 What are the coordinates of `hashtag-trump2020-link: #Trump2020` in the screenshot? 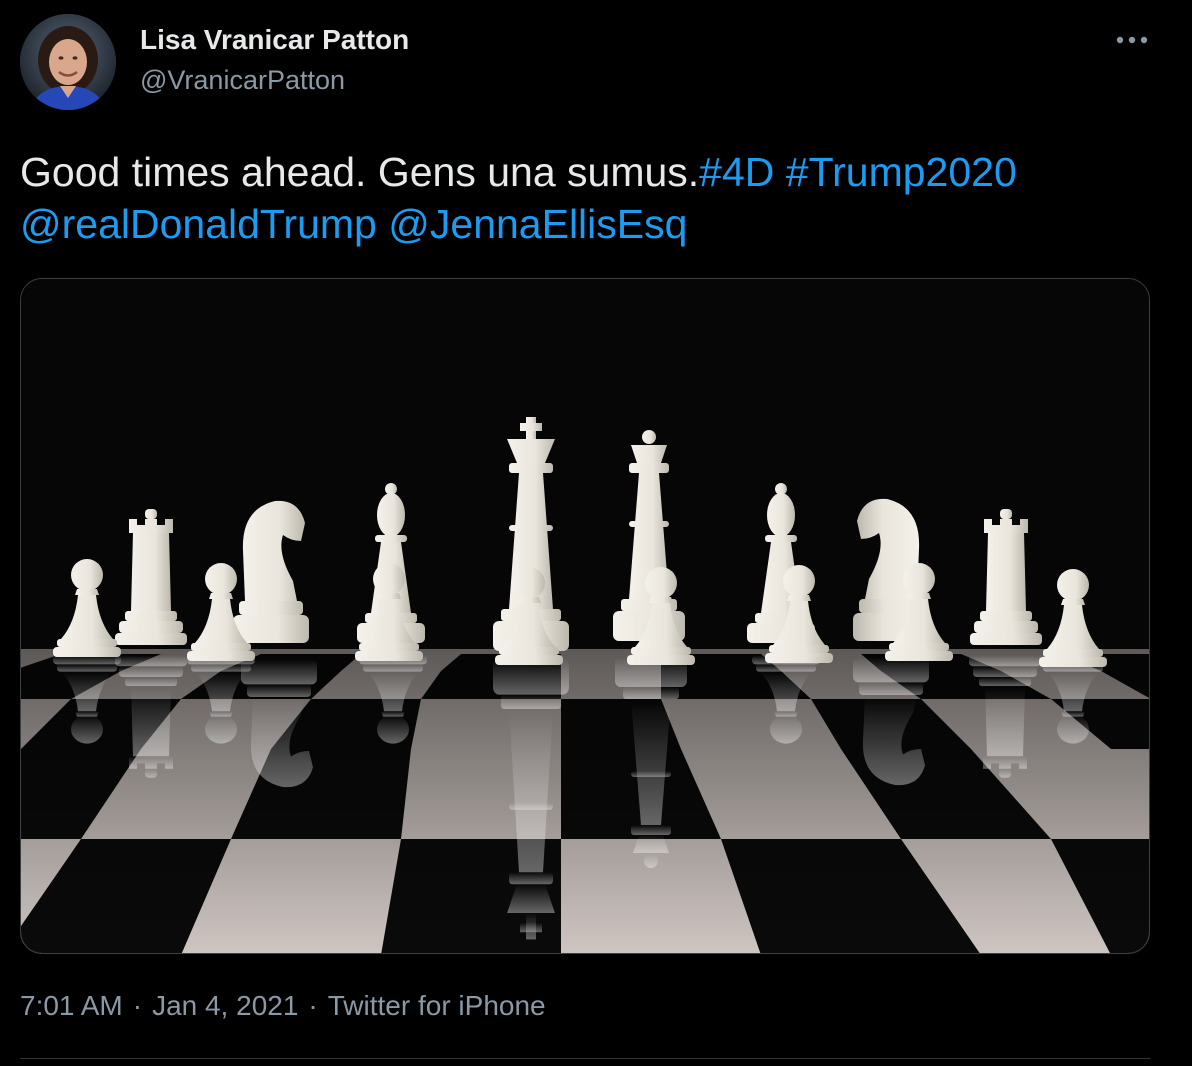 It's located at (901, 172).